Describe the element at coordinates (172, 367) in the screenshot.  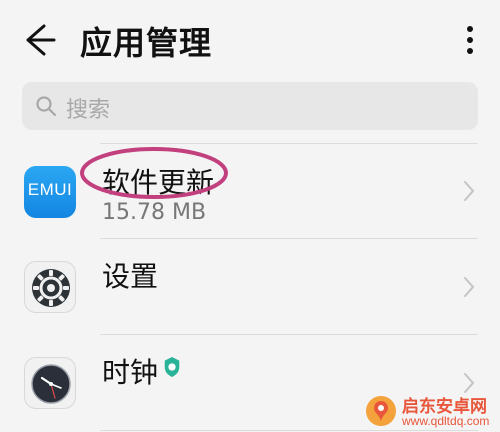
I see `security-badge-icon` at that location.